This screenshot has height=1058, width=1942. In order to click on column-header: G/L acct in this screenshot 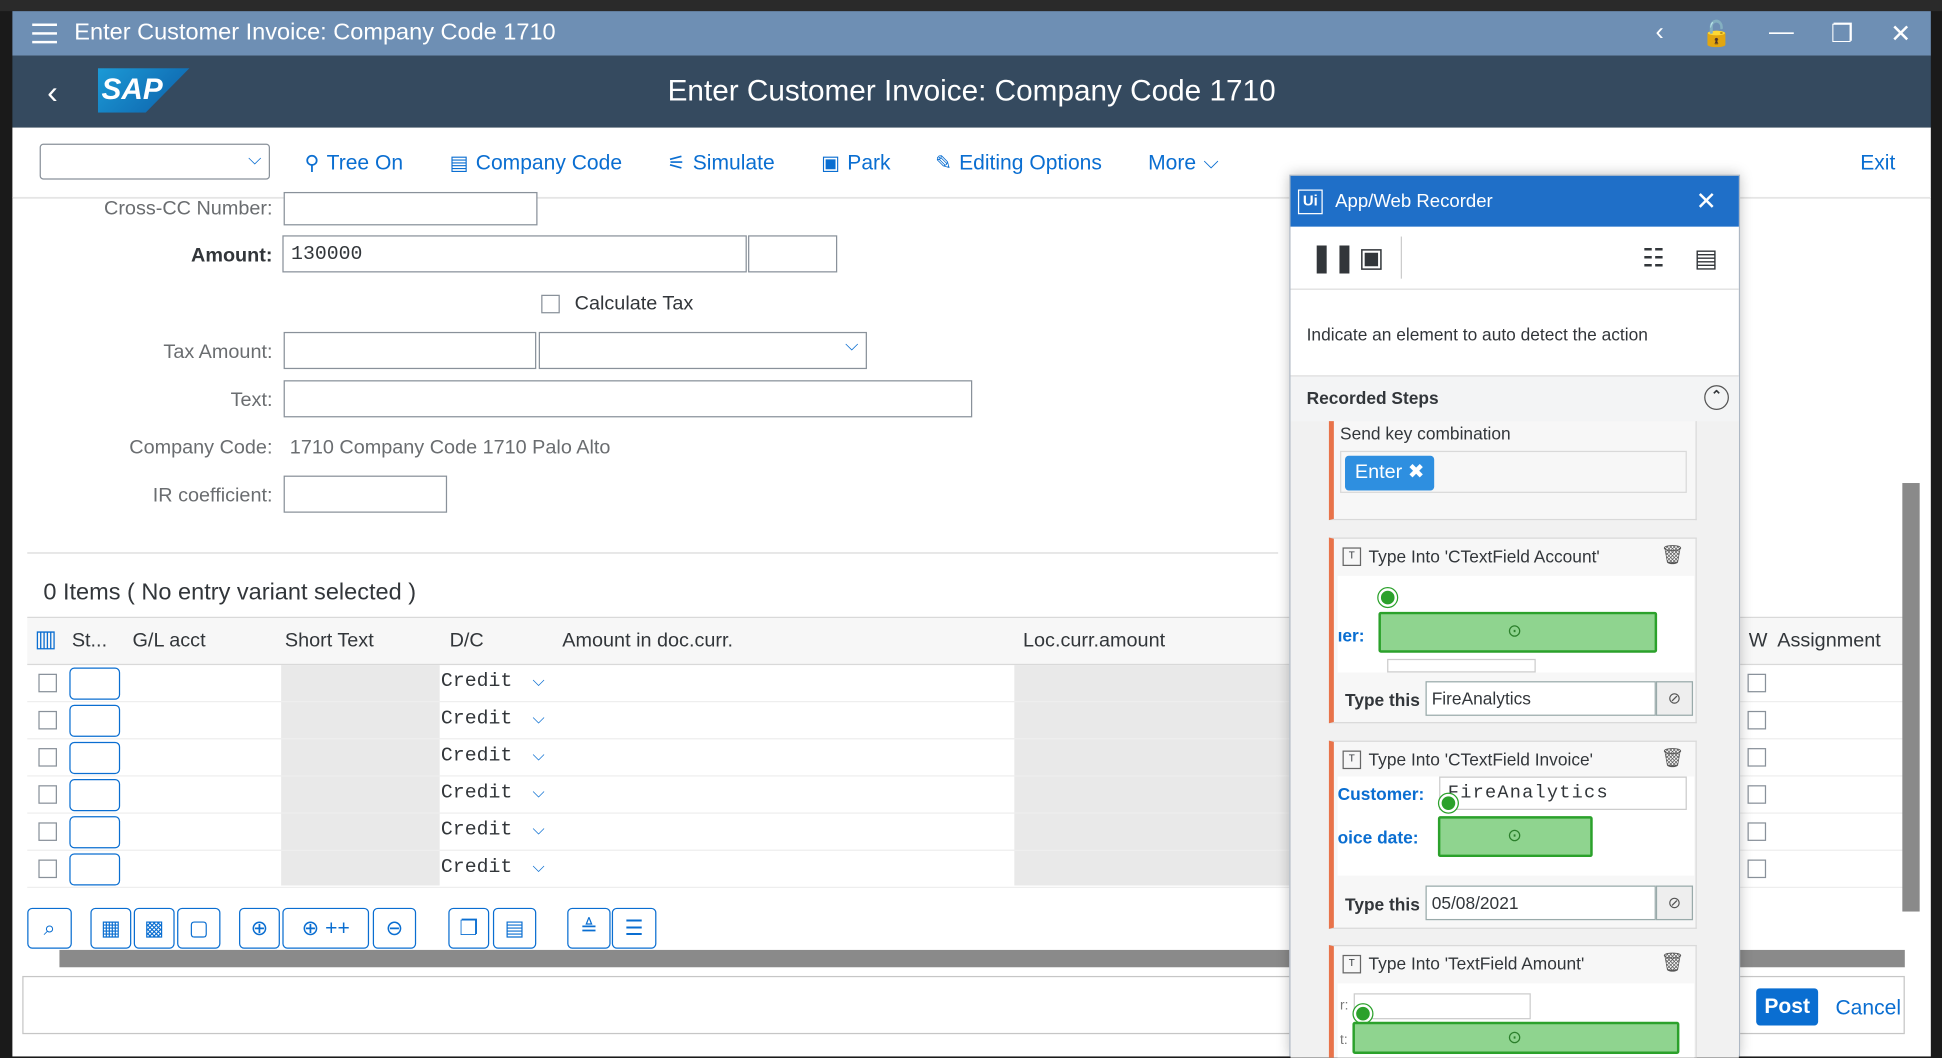, I will do `click(169, 641)`.